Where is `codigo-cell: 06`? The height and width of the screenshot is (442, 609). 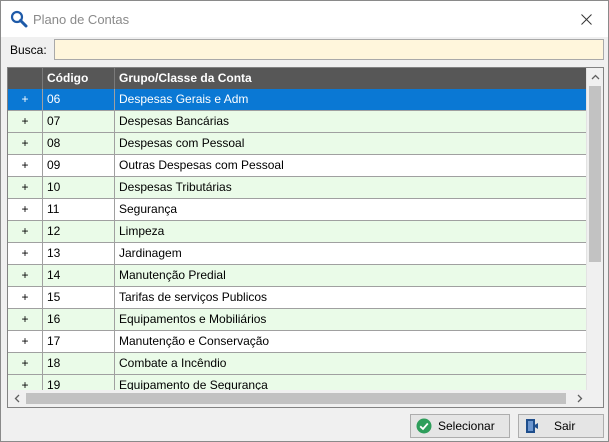 codigo-cell: 06 is located at coordinates (79, 100).